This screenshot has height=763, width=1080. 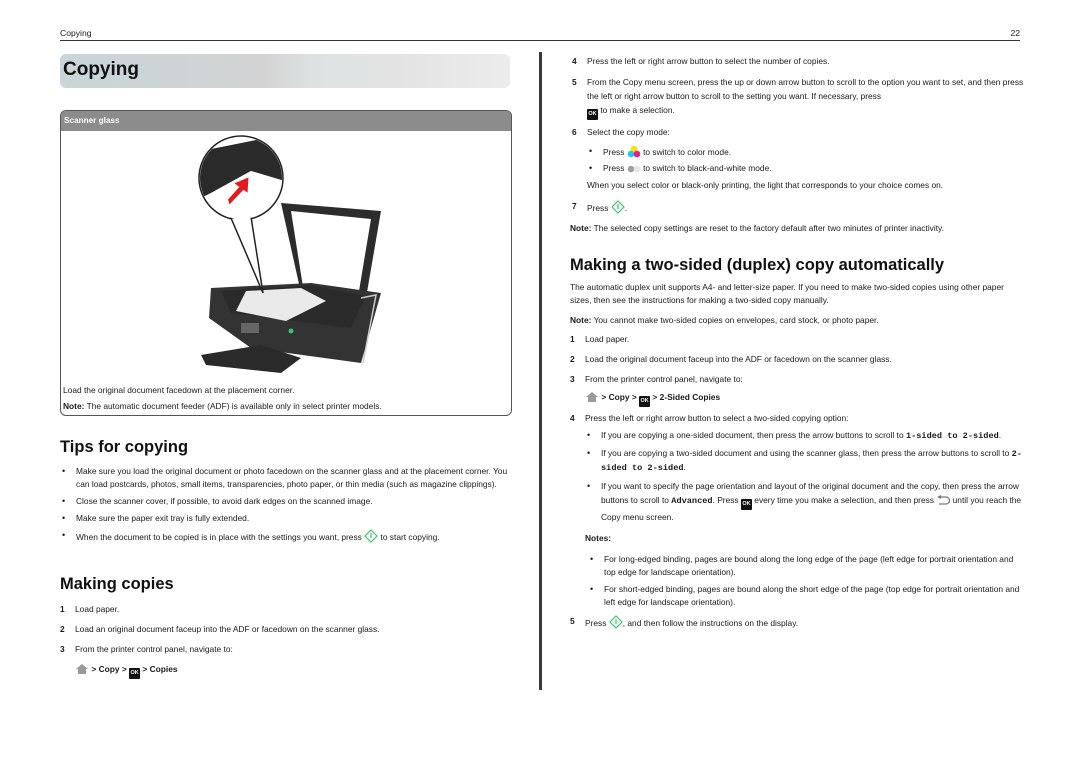 What do you see at coordinates (690, 397) in the screenshot?
I see `nav-target: 2-Sided Copies` at bounding box center [690, 397].